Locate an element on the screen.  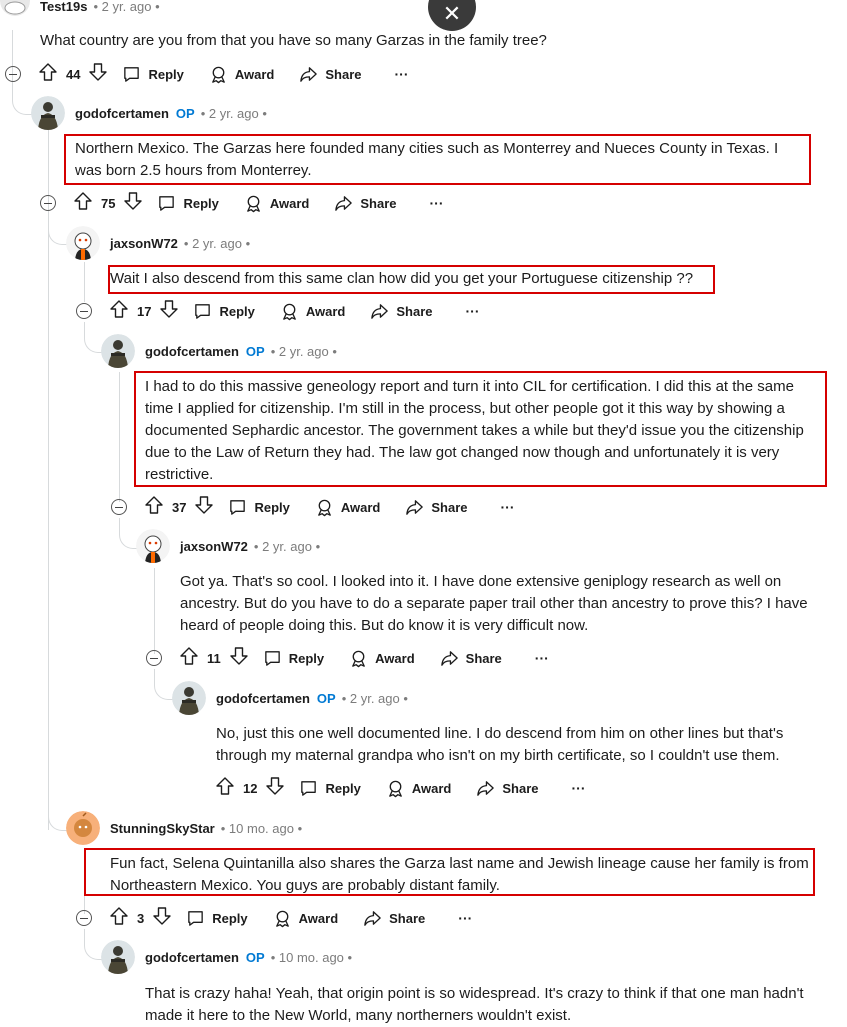
comment-meta: godofcertamen OP • 2 yr. ago • is located at coordinates (312, 698).